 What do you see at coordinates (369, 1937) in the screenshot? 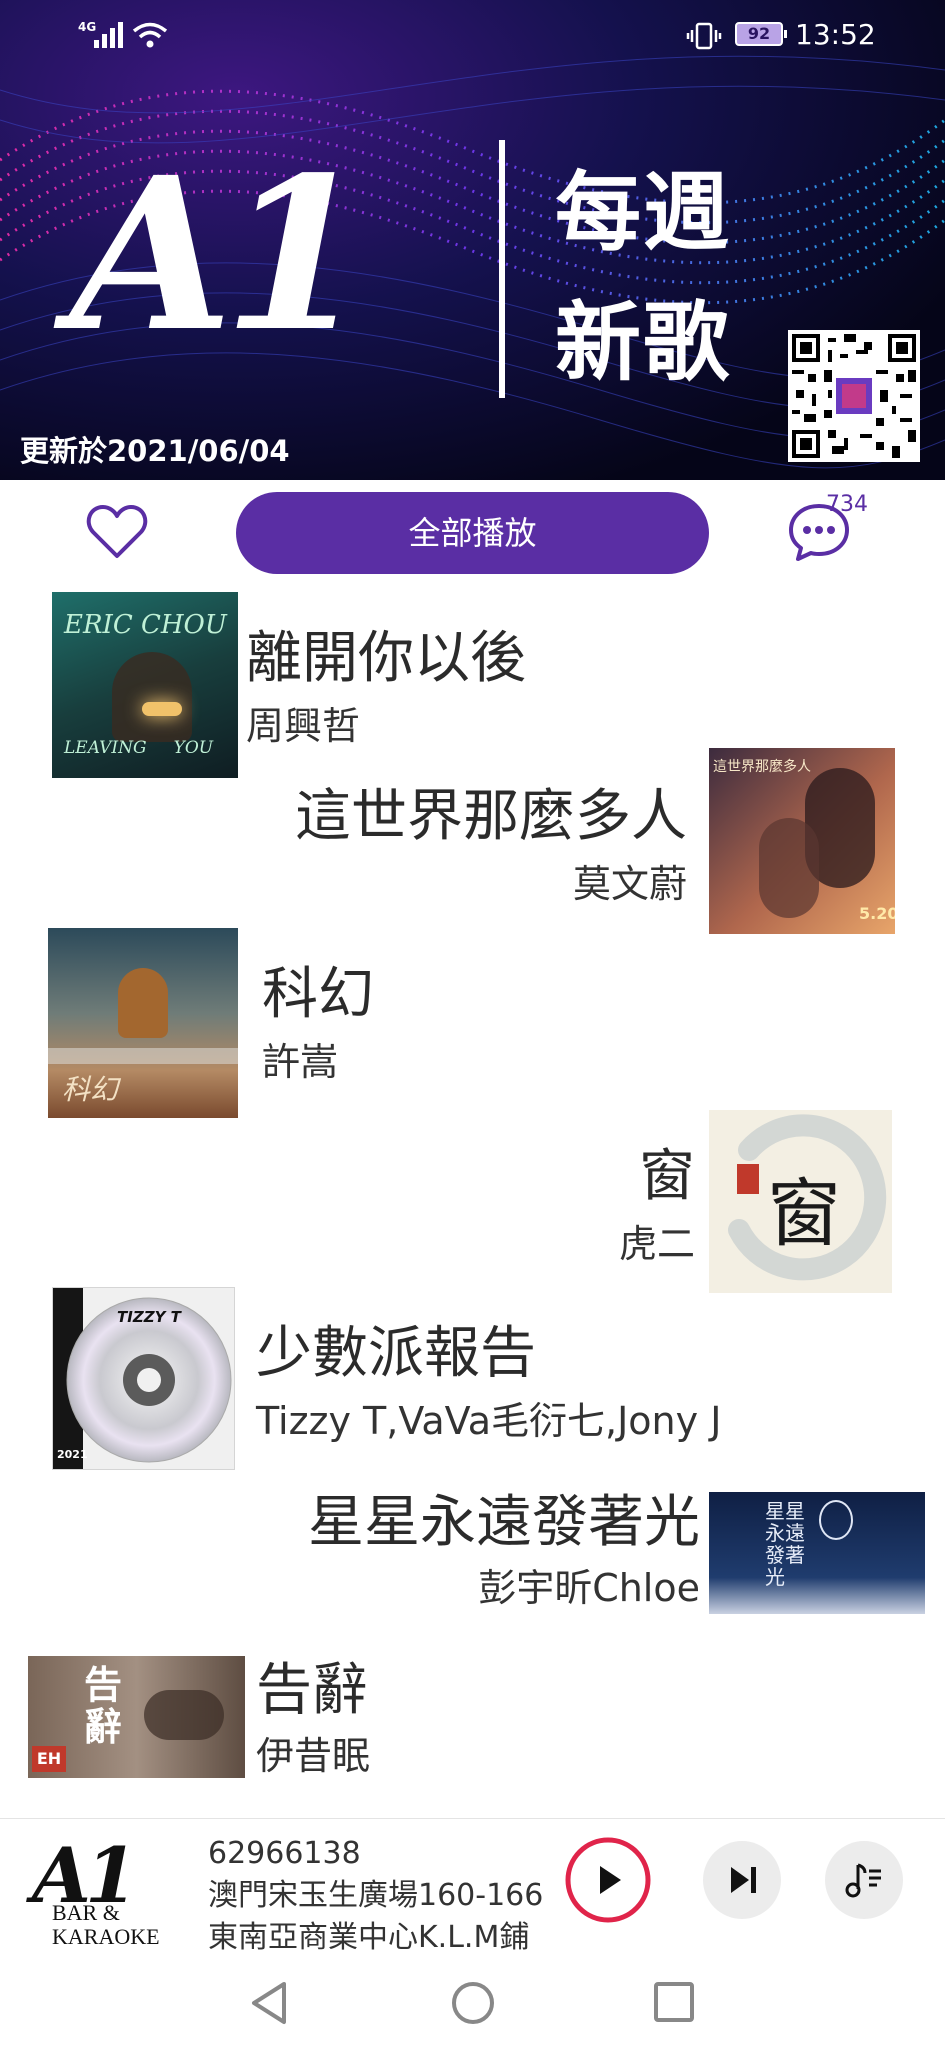
I see `address-line2: 東南亞商業中心K.L.M鋪` at bounding box center [369, 1937].